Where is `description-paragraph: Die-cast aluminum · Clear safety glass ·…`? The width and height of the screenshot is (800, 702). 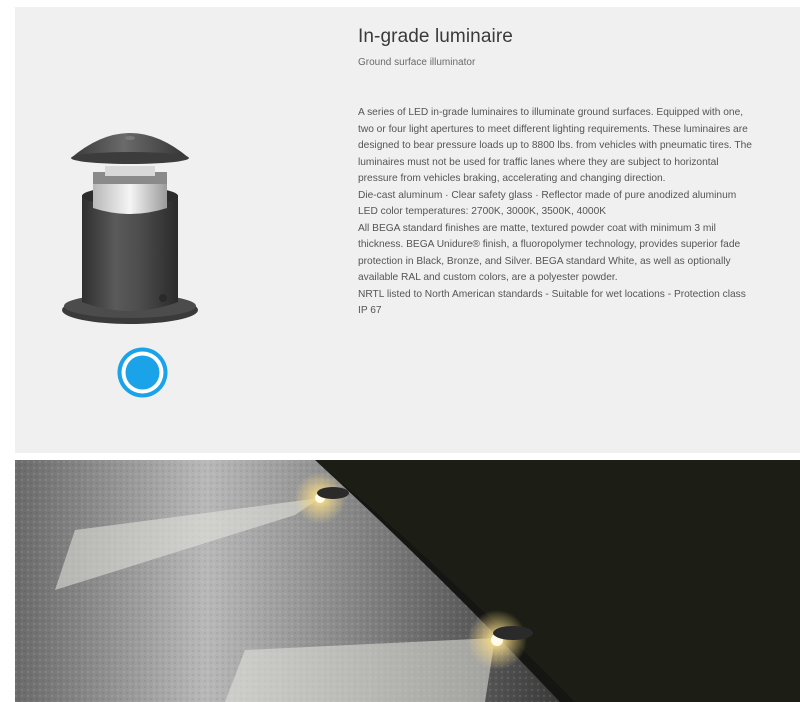 description-paragraph: Die-cast aluminum · Clear safety glass ·… is located at coordinates (547, 195).